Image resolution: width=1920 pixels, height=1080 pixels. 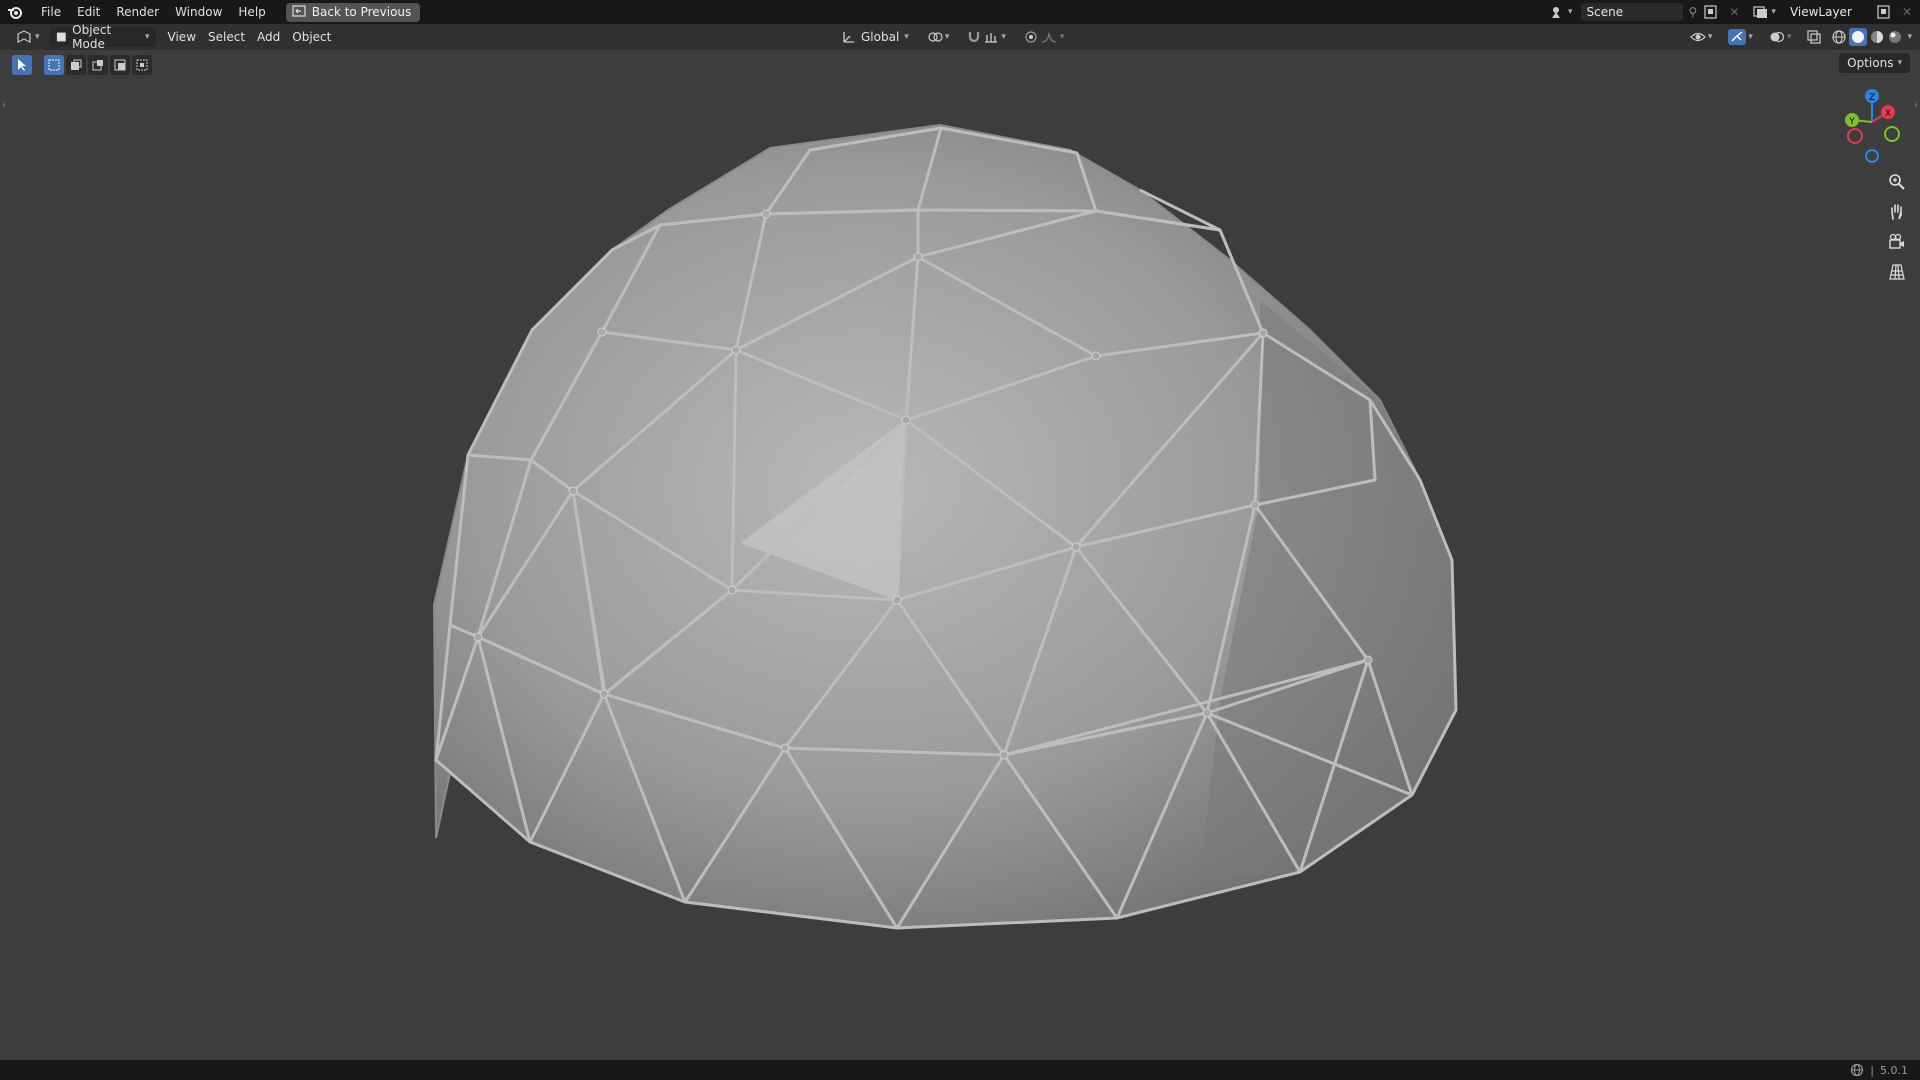 What do you see at coordinates (1872, 98) in the screenshot?
I see `svg-text: Z` at bounding box center [1872, 98].